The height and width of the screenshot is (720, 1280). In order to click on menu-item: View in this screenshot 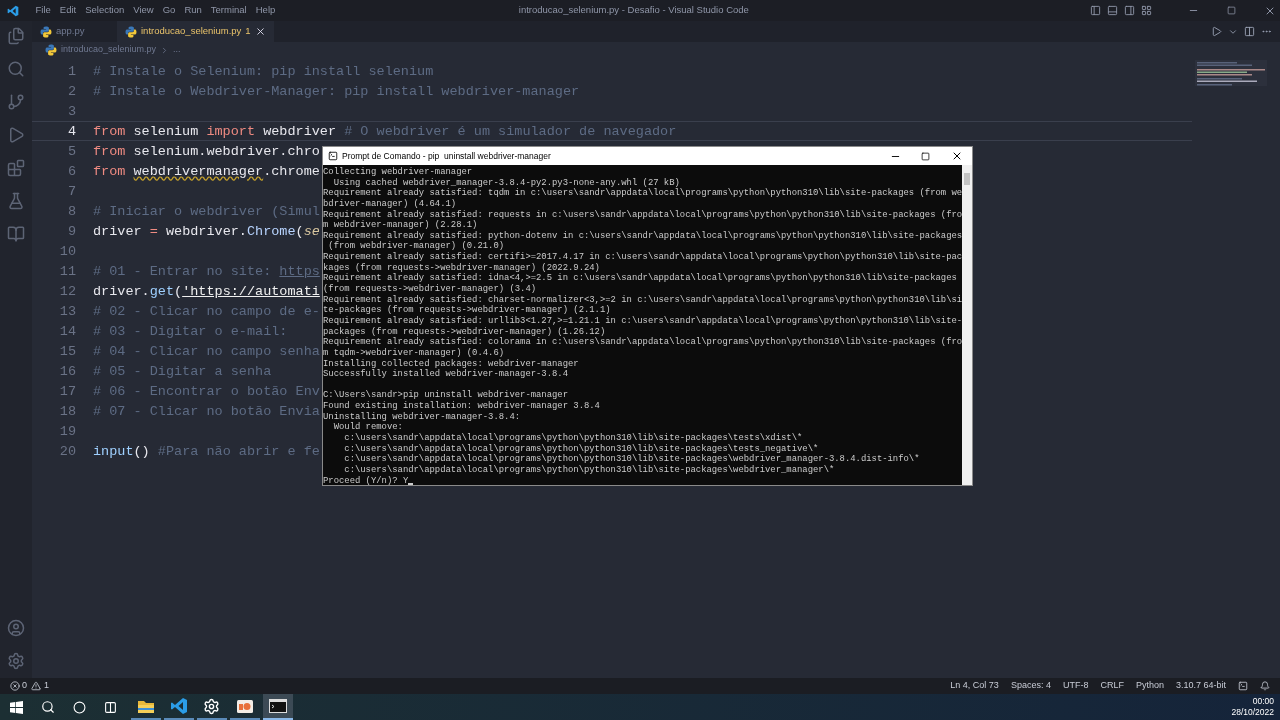, I will do `click(143, 10)`.